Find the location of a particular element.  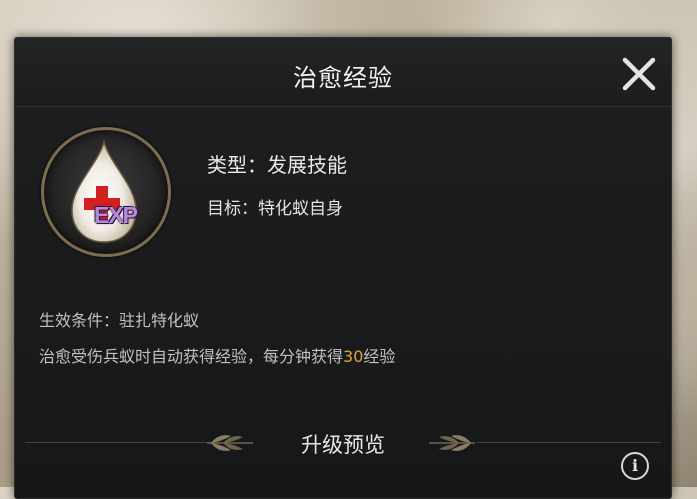

upgrade-preview-title: 升级预览 is located at coordinates (343, 445).